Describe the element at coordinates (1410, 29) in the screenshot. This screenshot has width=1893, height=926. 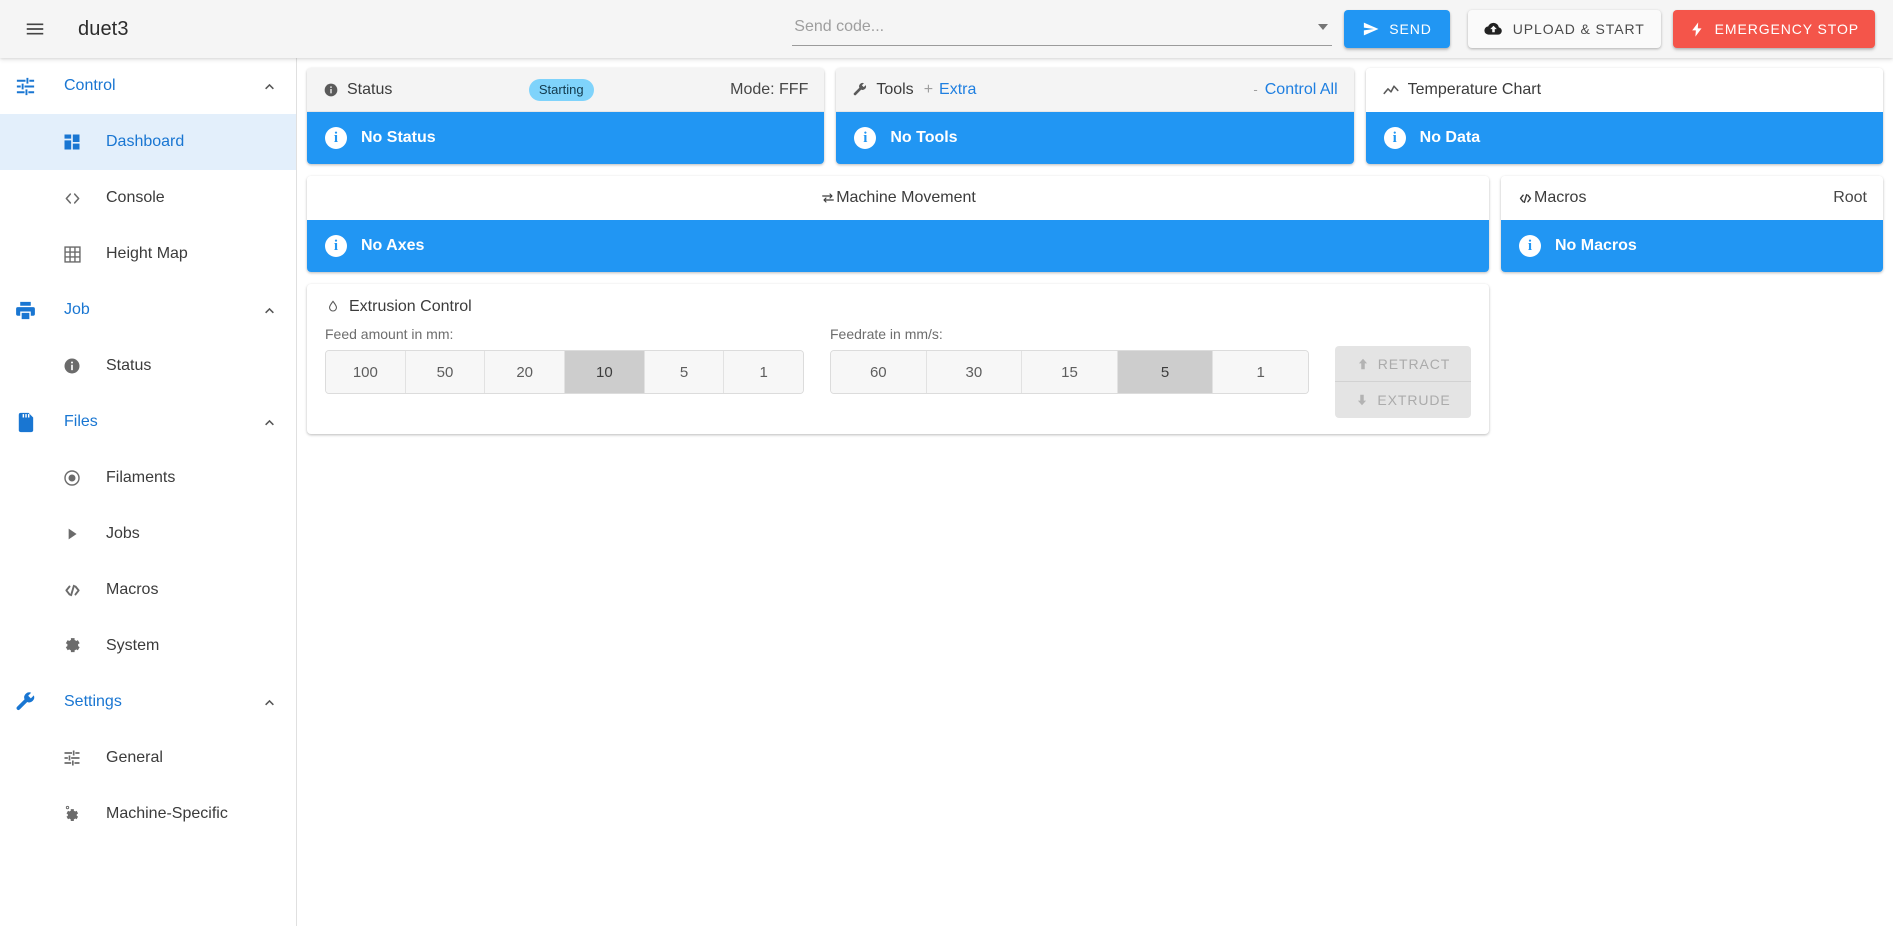
I see `send-button-label: SEND` at that location.